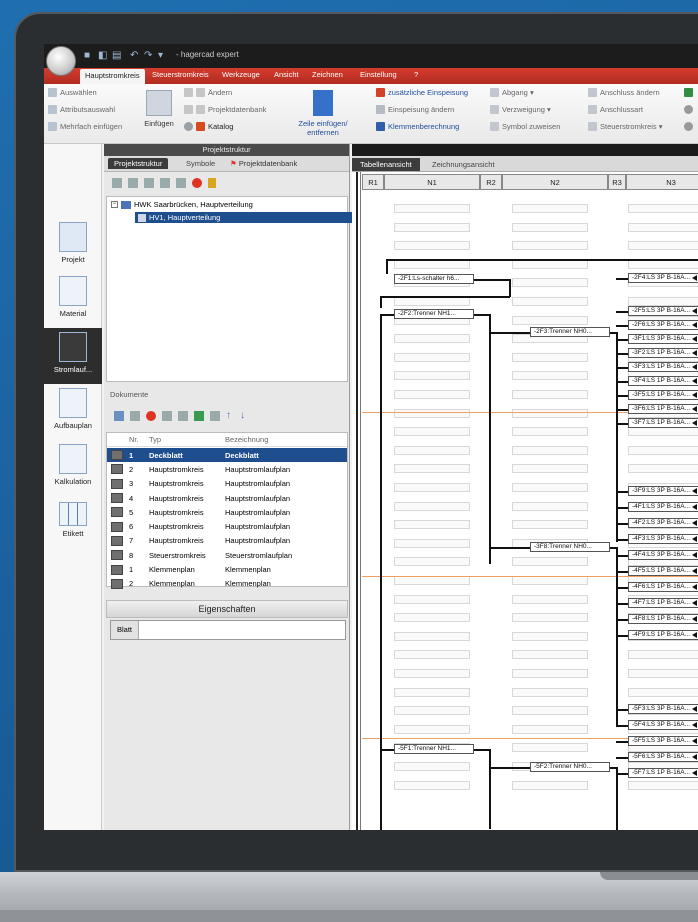 Image resolution: width=698 pixels, height=922 pixels. What do you see at coordinates (165, 183) in the screenshot?
I see `copy-node-icon` at bounding box center [165, 183].